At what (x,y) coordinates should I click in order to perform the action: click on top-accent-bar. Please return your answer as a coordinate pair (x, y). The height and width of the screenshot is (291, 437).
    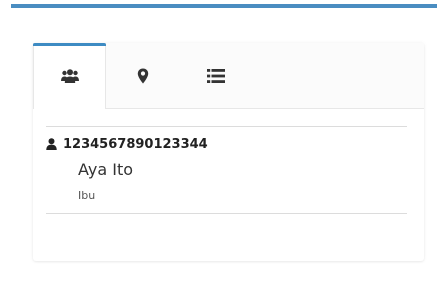
    Looking at the image, I should click on (224, 6).